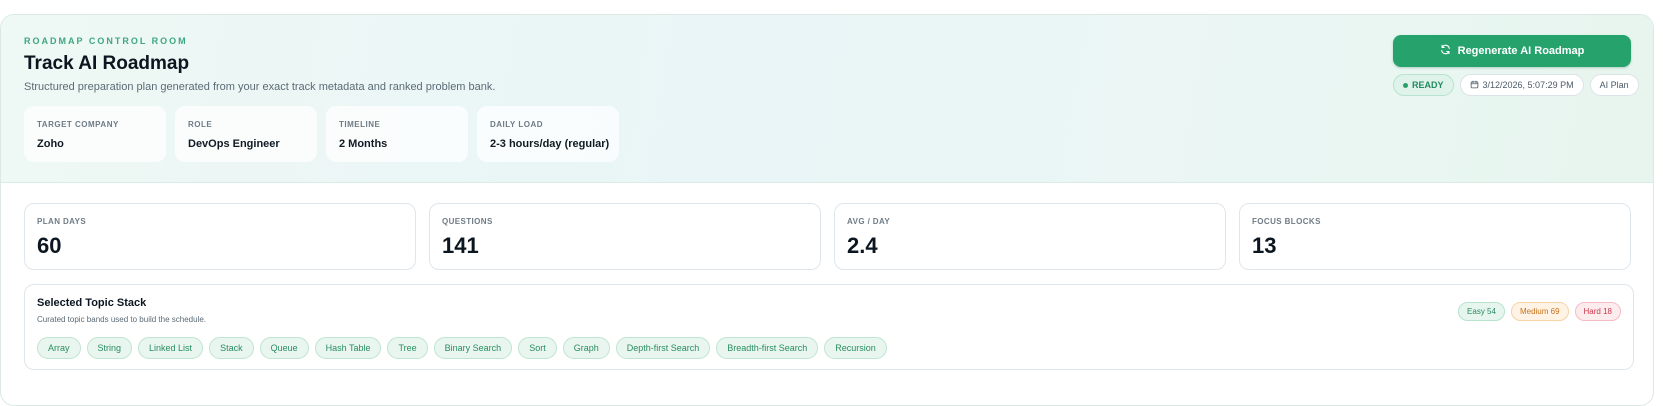  Describe the element at coordinates (59, 348) in the screenshot. I see `topic-chip-array: Array` at that location.